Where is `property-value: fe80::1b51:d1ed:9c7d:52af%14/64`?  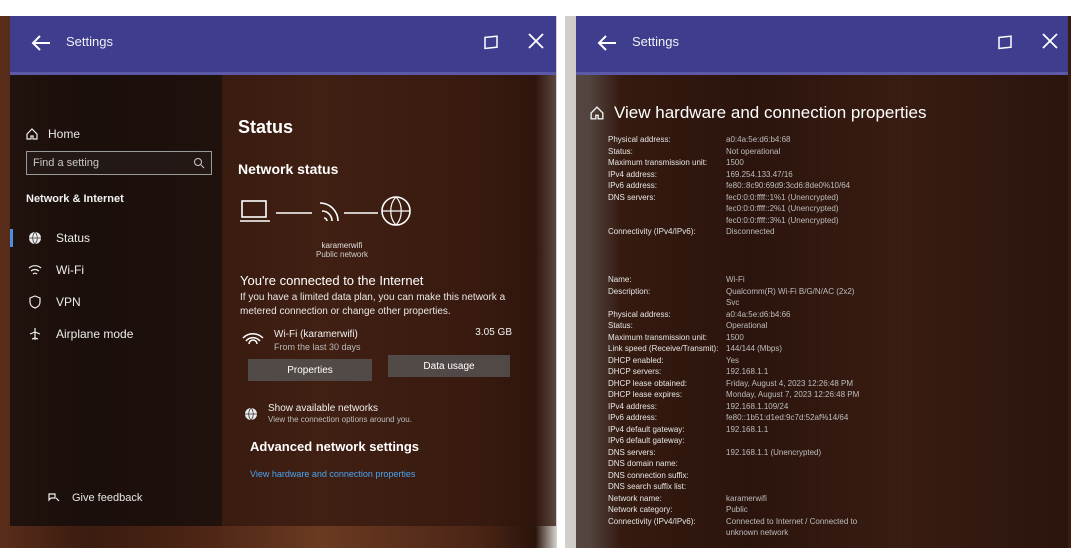
property-value: fe80::1b51:d1ed:9c7d:52af%14/64 is located at coordinates (787, 417).